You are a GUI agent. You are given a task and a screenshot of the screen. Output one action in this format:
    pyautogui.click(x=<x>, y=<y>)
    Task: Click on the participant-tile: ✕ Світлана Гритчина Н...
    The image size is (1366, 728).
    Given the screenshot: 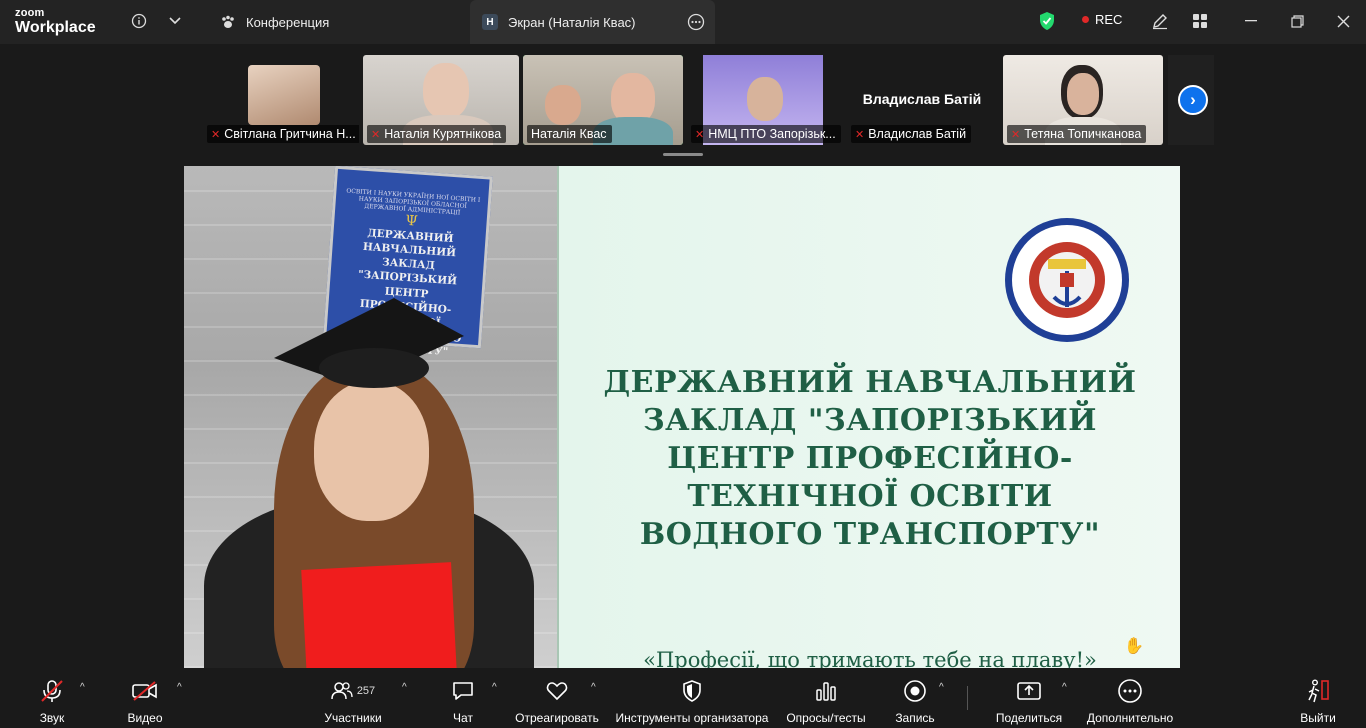 What is the action you would take?
    pyautogui.click(x=281, y=100)
    